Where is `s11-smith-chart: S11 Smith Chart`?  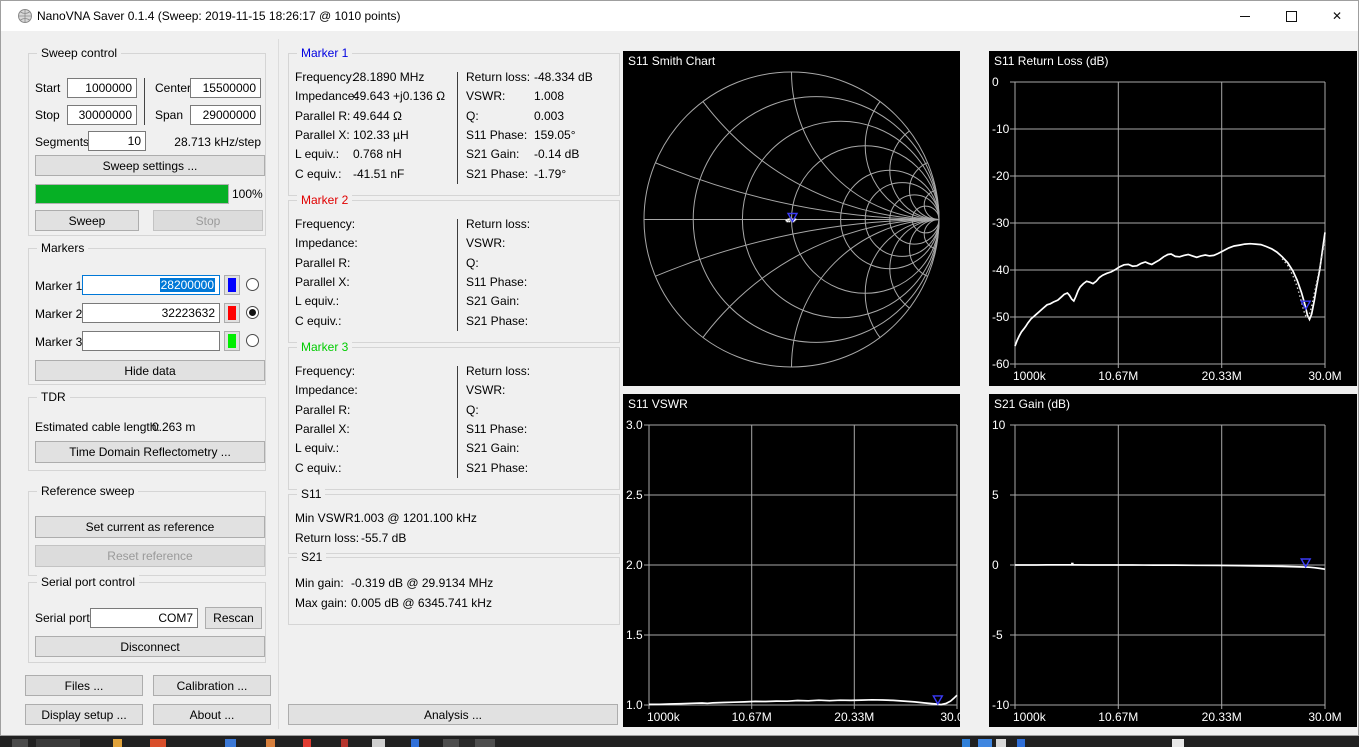
s11-smith-chart: S11 Smith Chart is located at coordinates (791, 218).